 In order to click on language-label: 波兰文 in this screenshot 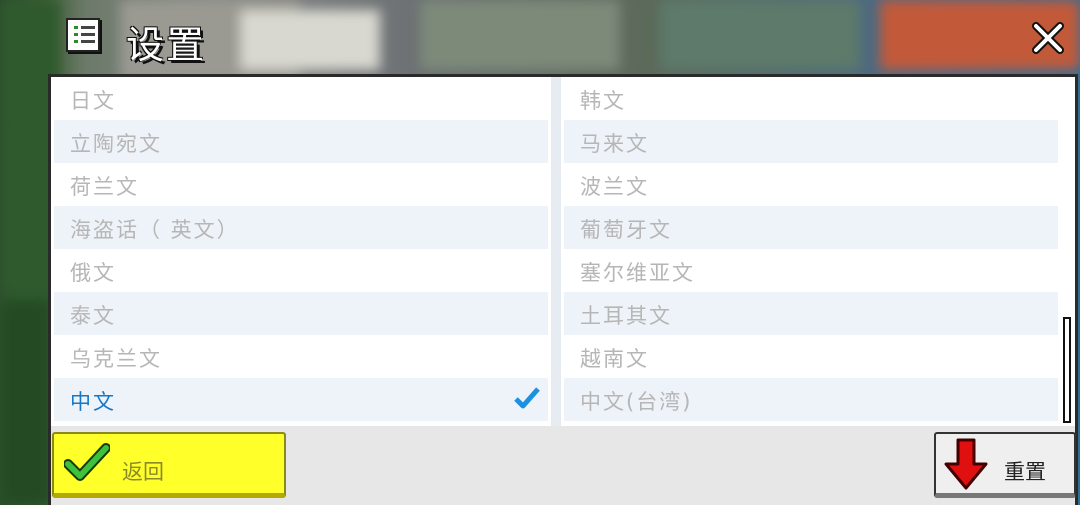, I will do `click(614, 187)`.